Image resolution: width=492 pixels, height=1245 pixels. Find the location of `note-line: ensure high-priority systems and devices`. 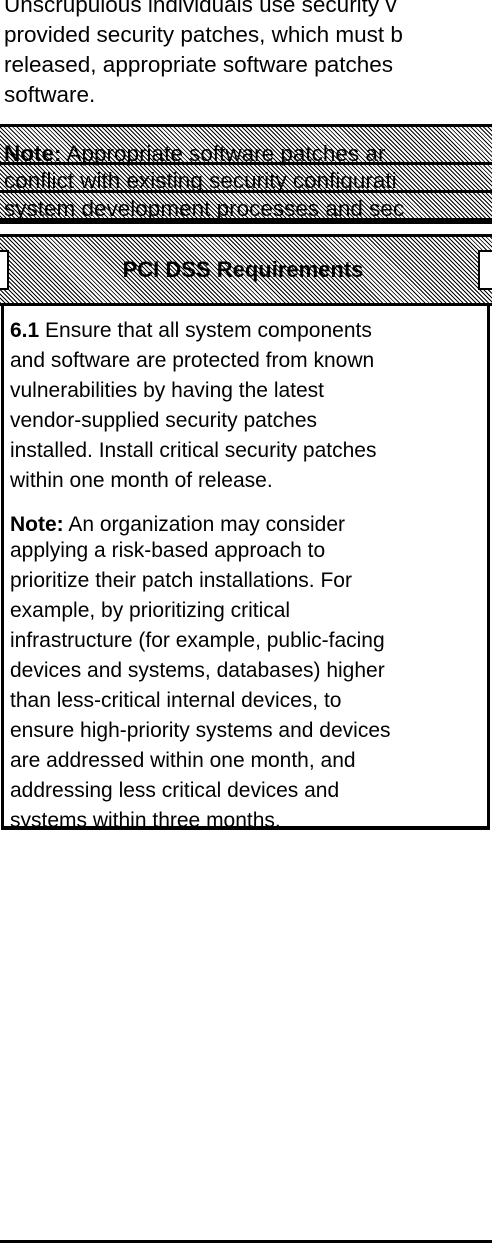

note-line: ensure high-priority systems and devices is located at coordinates (200, 730).